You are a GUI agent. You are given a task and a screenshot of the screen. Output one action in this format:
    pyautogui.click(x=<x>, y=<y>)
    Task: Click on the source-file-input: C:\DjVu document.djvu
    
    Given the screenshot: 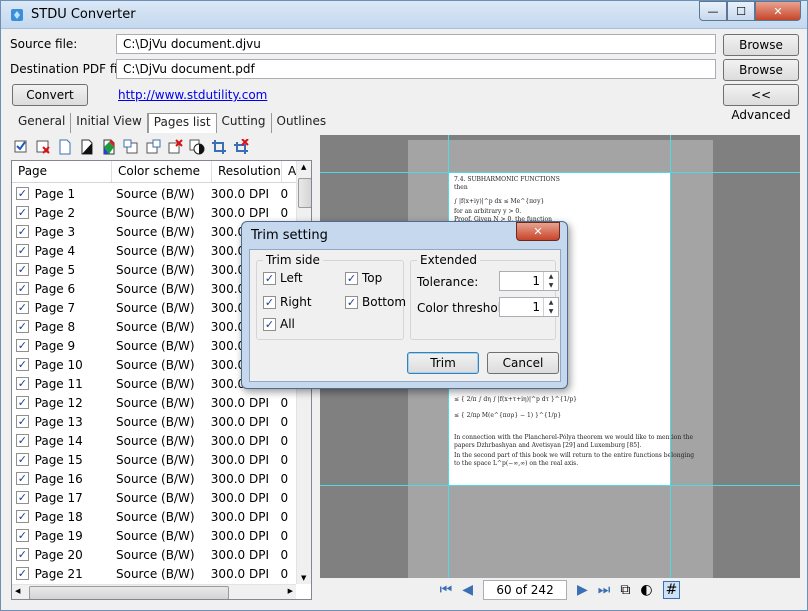 What is the action you would take?
    pyautogui.click(x=416, y=44)
    